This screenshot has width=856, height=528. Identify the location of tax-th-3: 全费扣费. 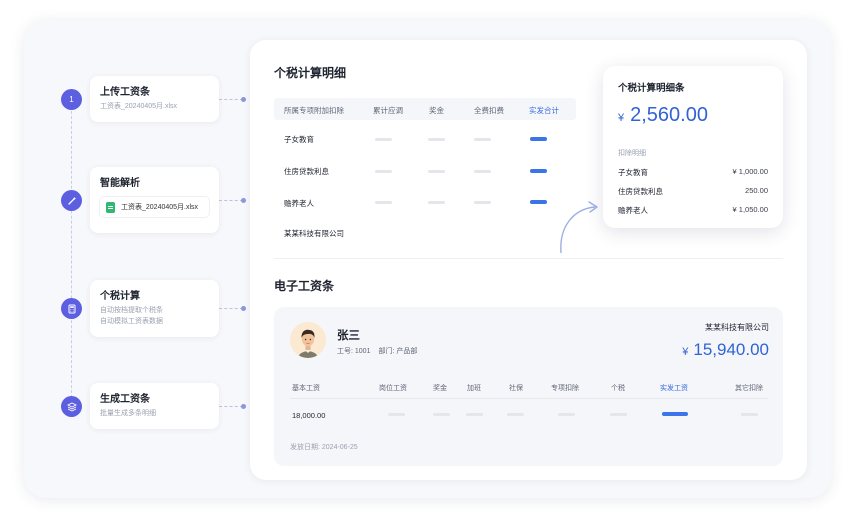
(489, 110).